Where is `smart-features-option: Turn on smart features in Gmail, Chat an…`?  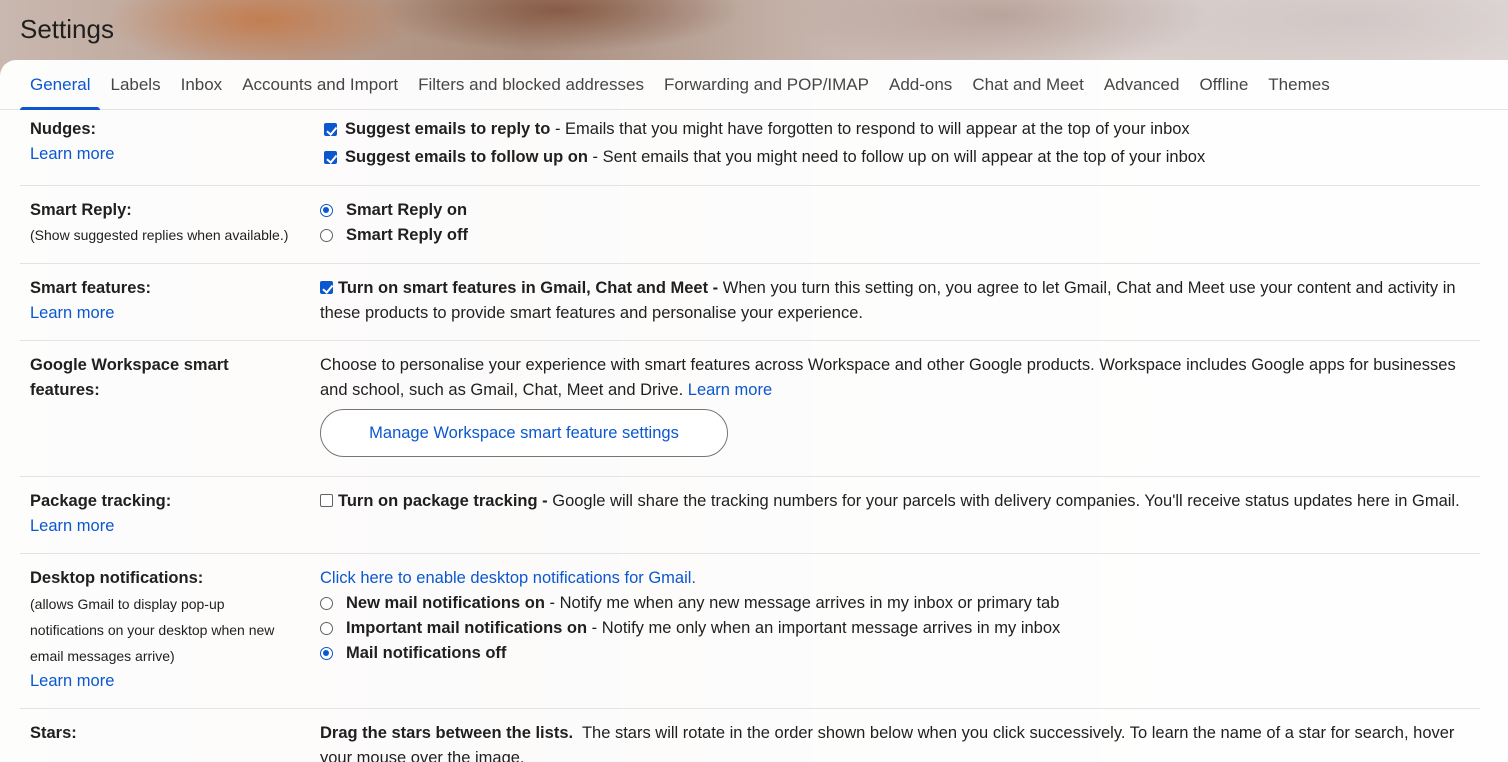
smart-features-option: Turn on smart features in Gmail, Chat an… is located at coordinates (900, 301).